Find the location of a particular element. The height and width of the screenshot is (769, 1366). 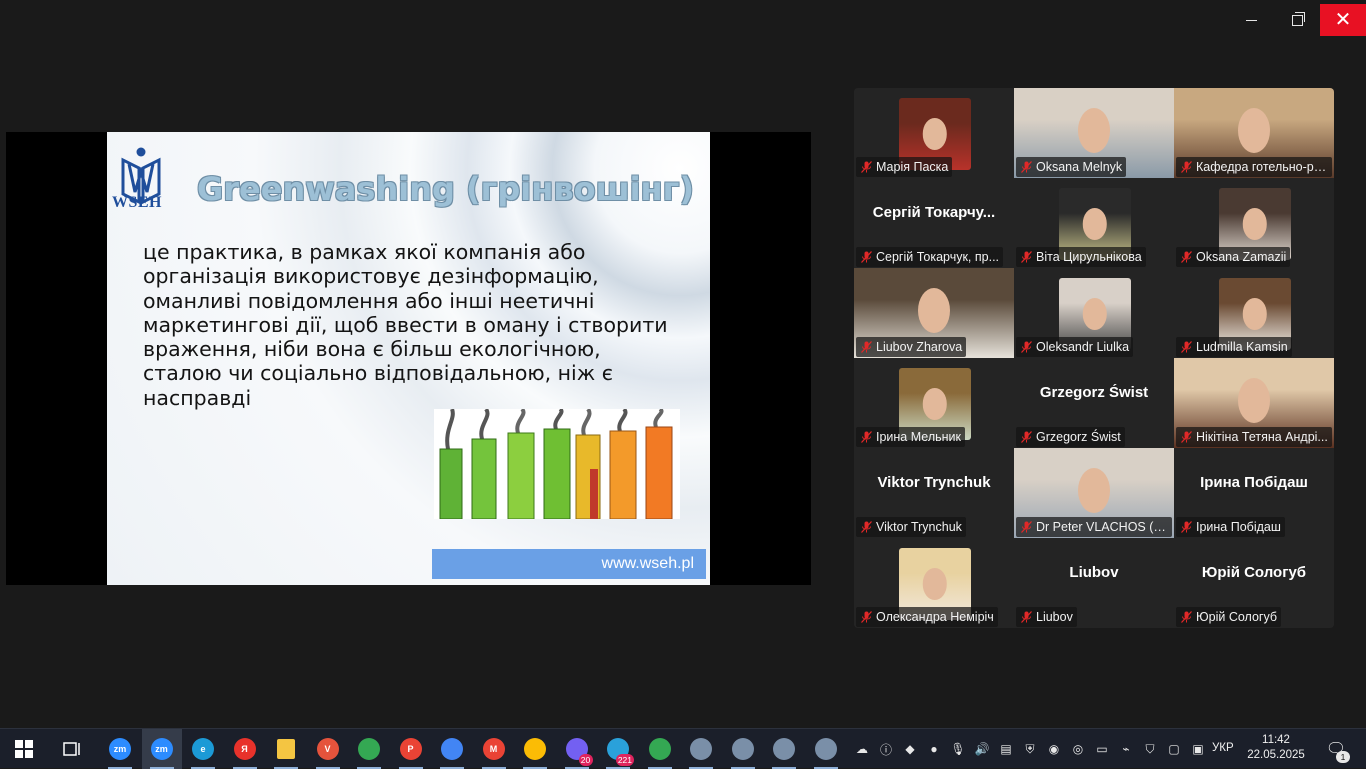

participant-name: Viktor Trynchuk is located at coordinates (919, 527).